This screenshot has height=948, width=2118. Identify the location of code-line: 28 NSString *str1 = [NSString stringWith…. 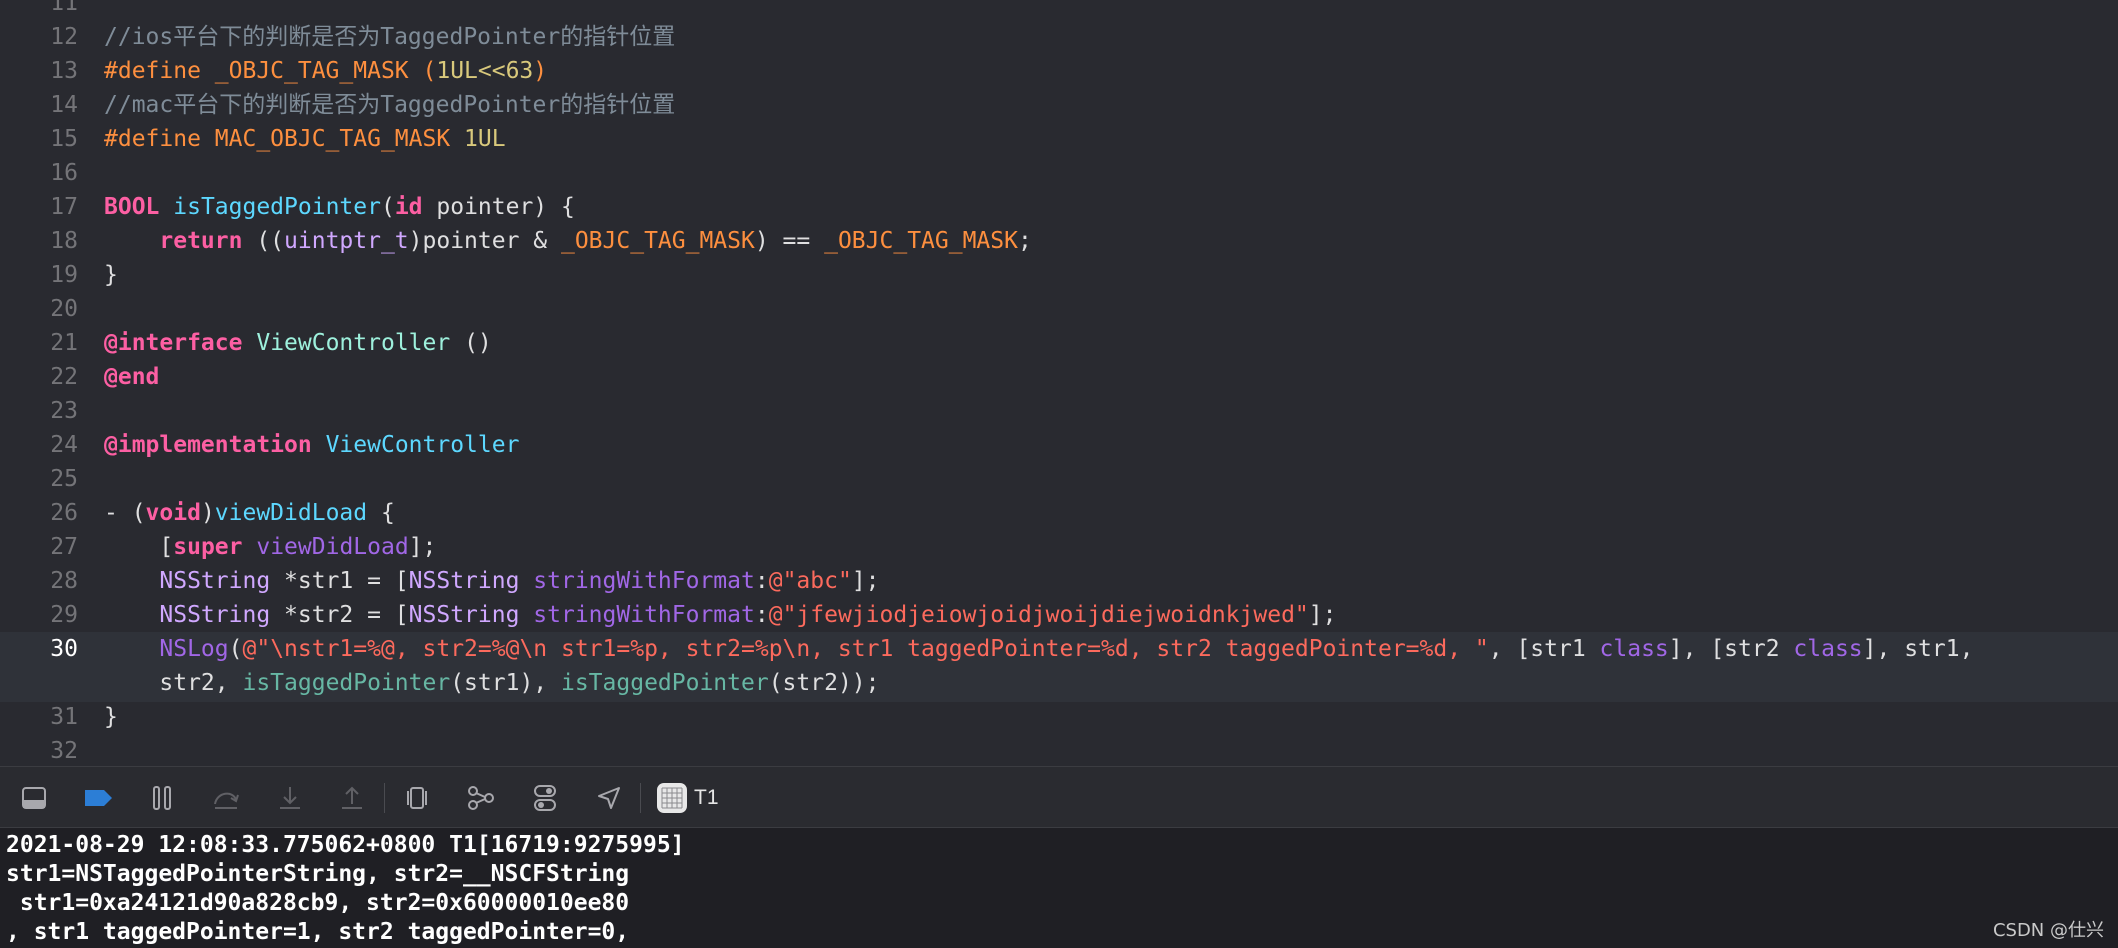
(1059, 581).